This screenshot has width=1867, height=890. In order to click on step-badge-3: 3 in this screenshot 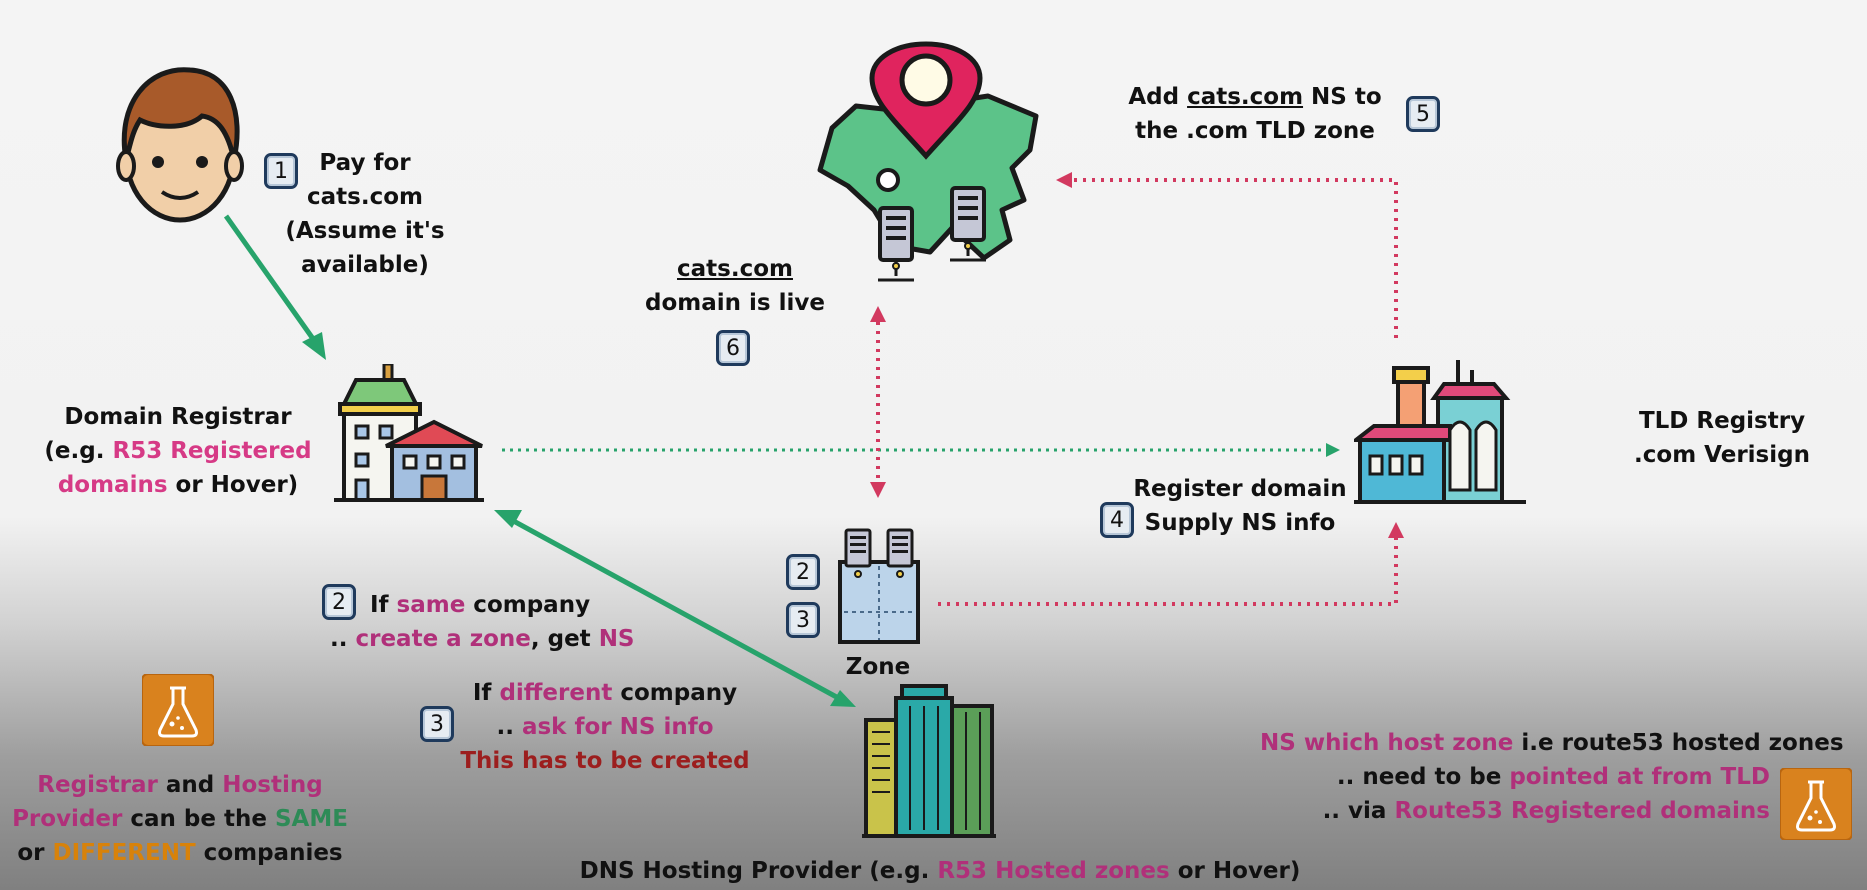, I will do `click(437, 724)`.